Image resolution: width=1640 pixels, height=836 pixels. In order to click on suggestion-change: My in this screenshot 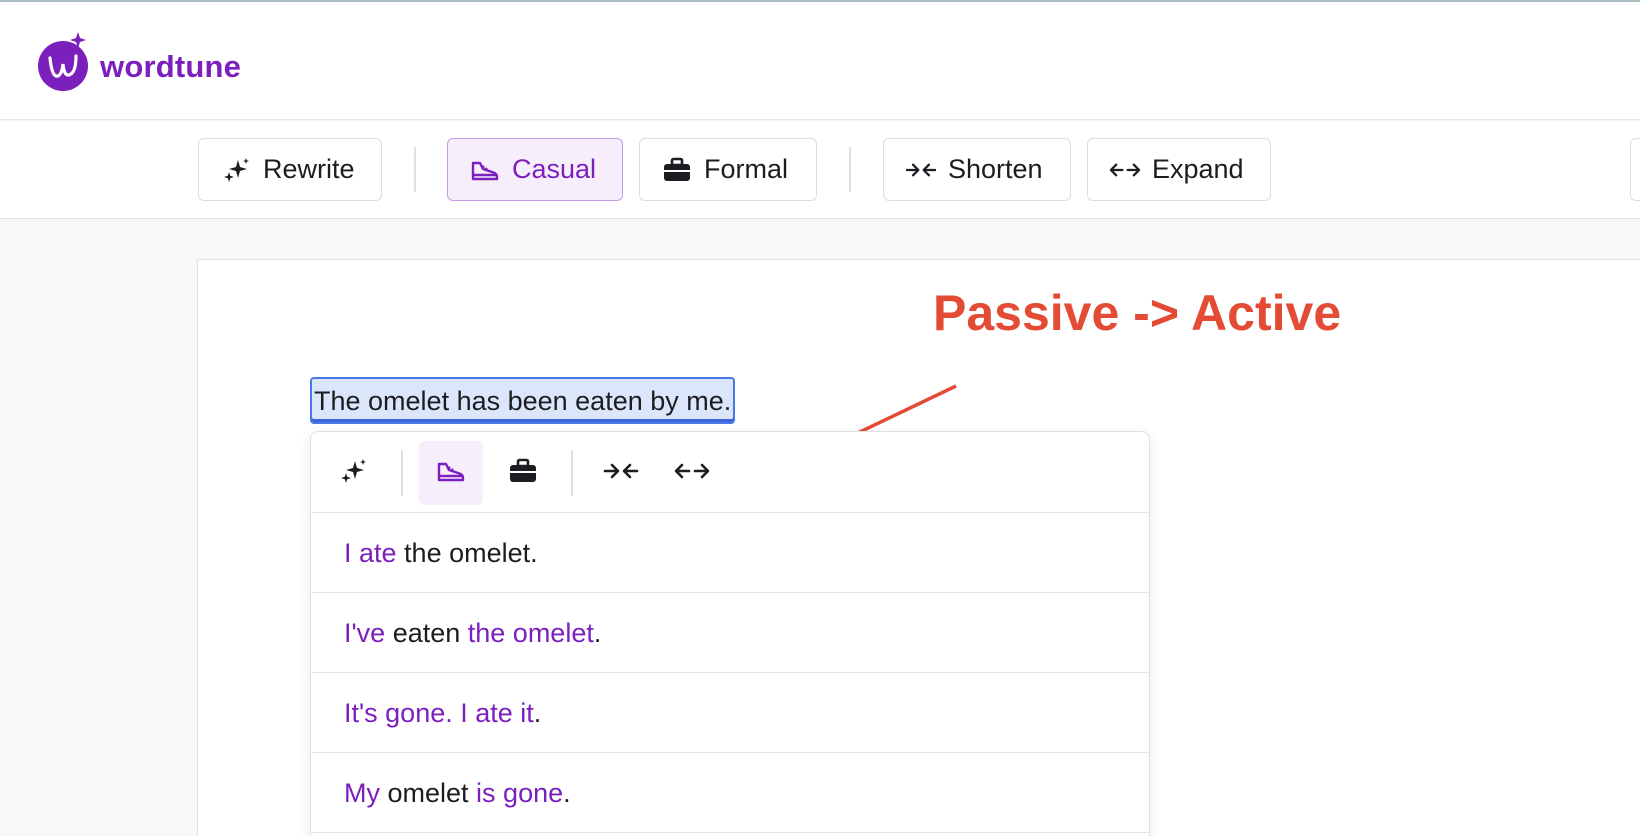, I will do `click(362, 793)`.